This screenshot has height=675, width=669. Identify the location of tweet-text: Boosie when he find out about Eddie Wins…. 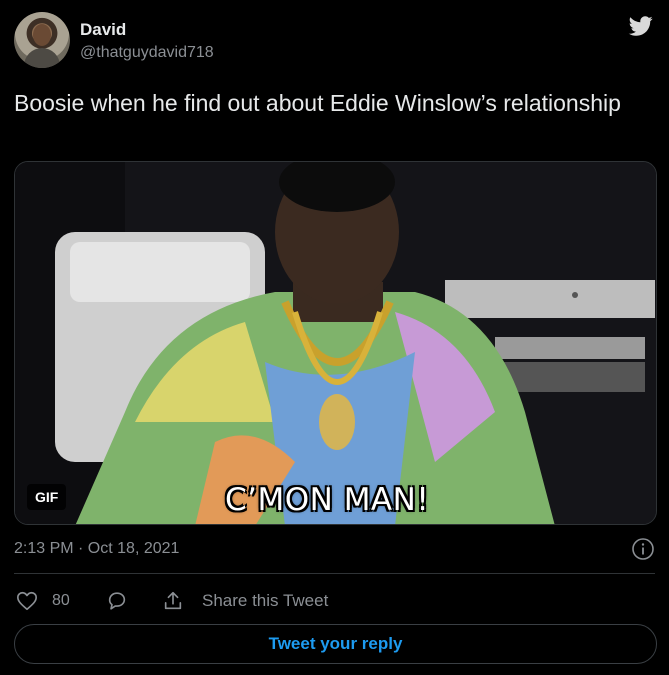
(317, 103).